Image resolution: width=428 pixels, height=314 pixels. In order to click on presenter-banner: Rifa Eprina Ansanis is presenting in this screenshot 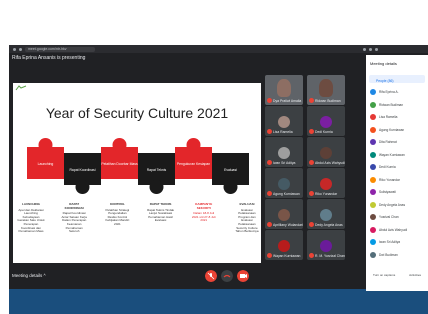, I will do `click(49, 58)`.